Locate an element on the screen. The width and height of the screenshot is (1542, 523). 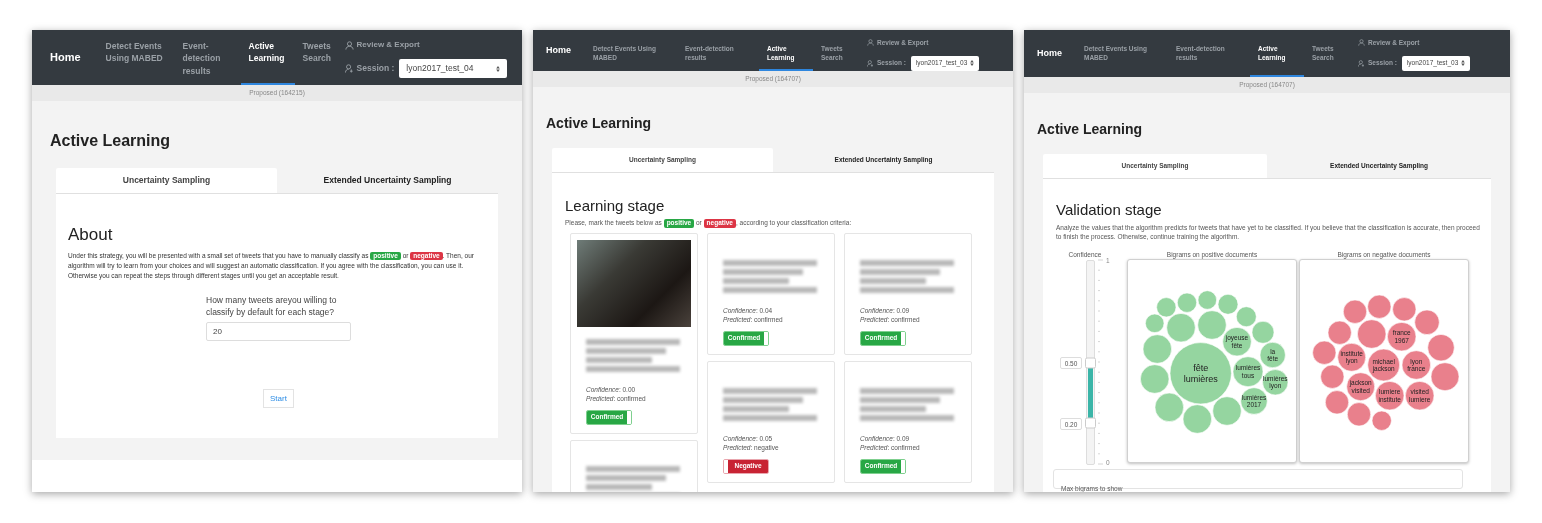
session-label: Session : is located at coordinates (375, 68).